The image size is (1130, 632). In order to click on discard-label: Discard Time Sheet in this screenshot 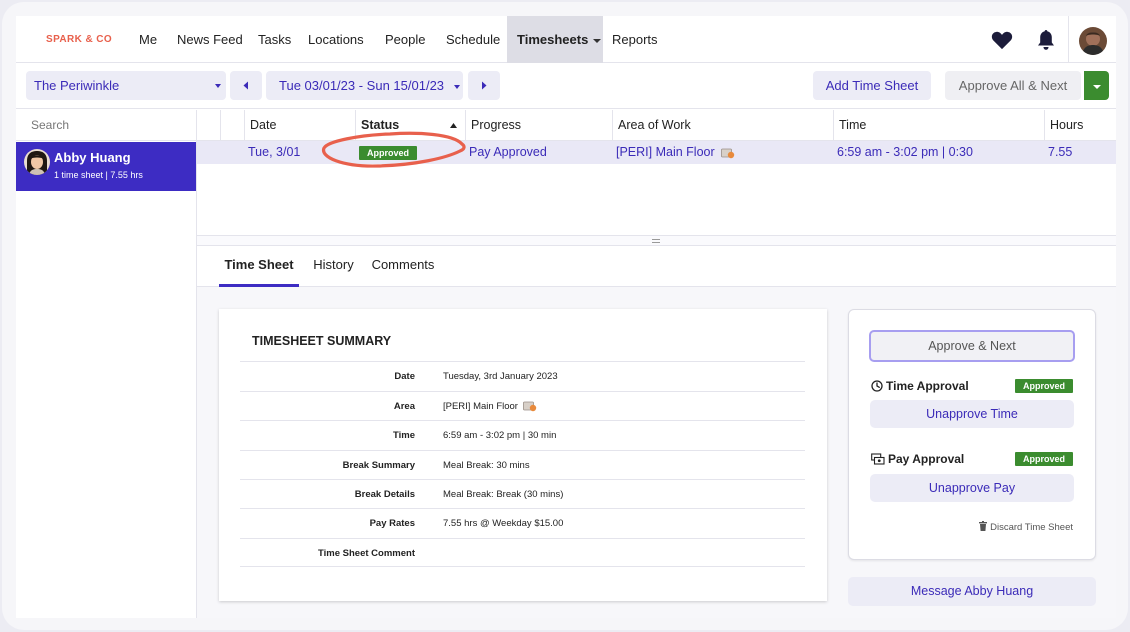, I will do `click(1031, 527)`.